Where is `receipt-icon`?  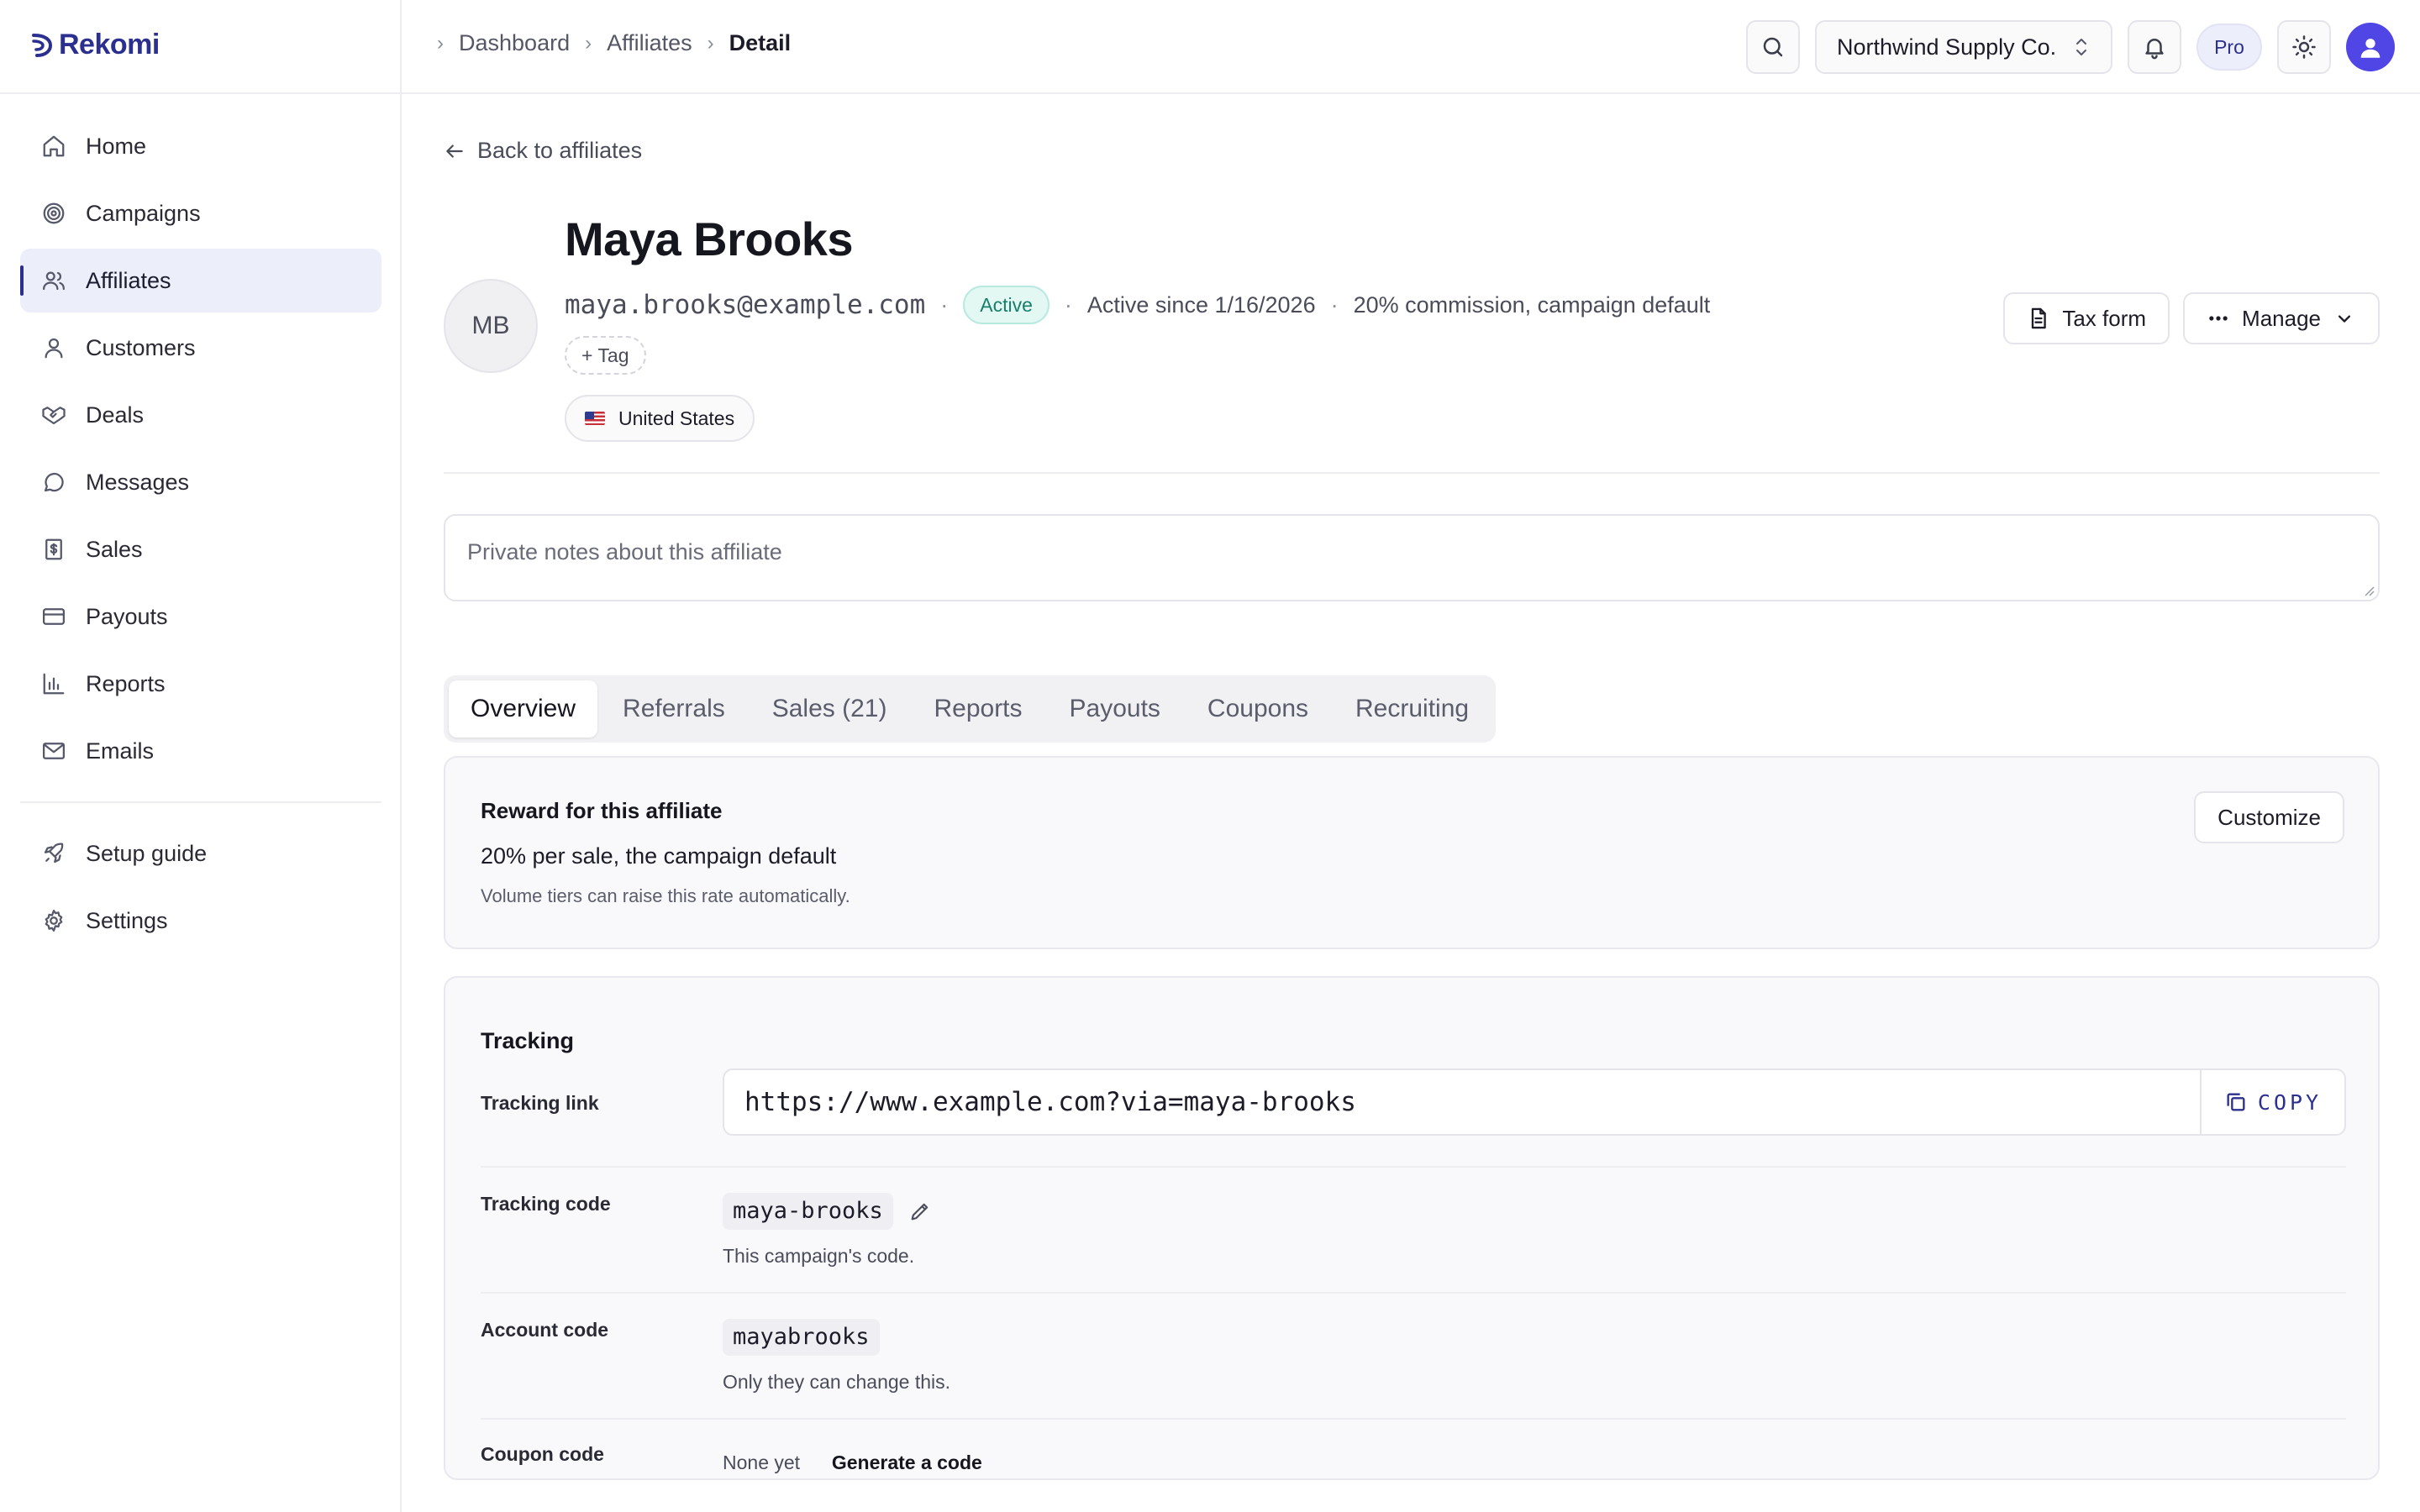 receipt-icon is located at coordinates (53, 549).